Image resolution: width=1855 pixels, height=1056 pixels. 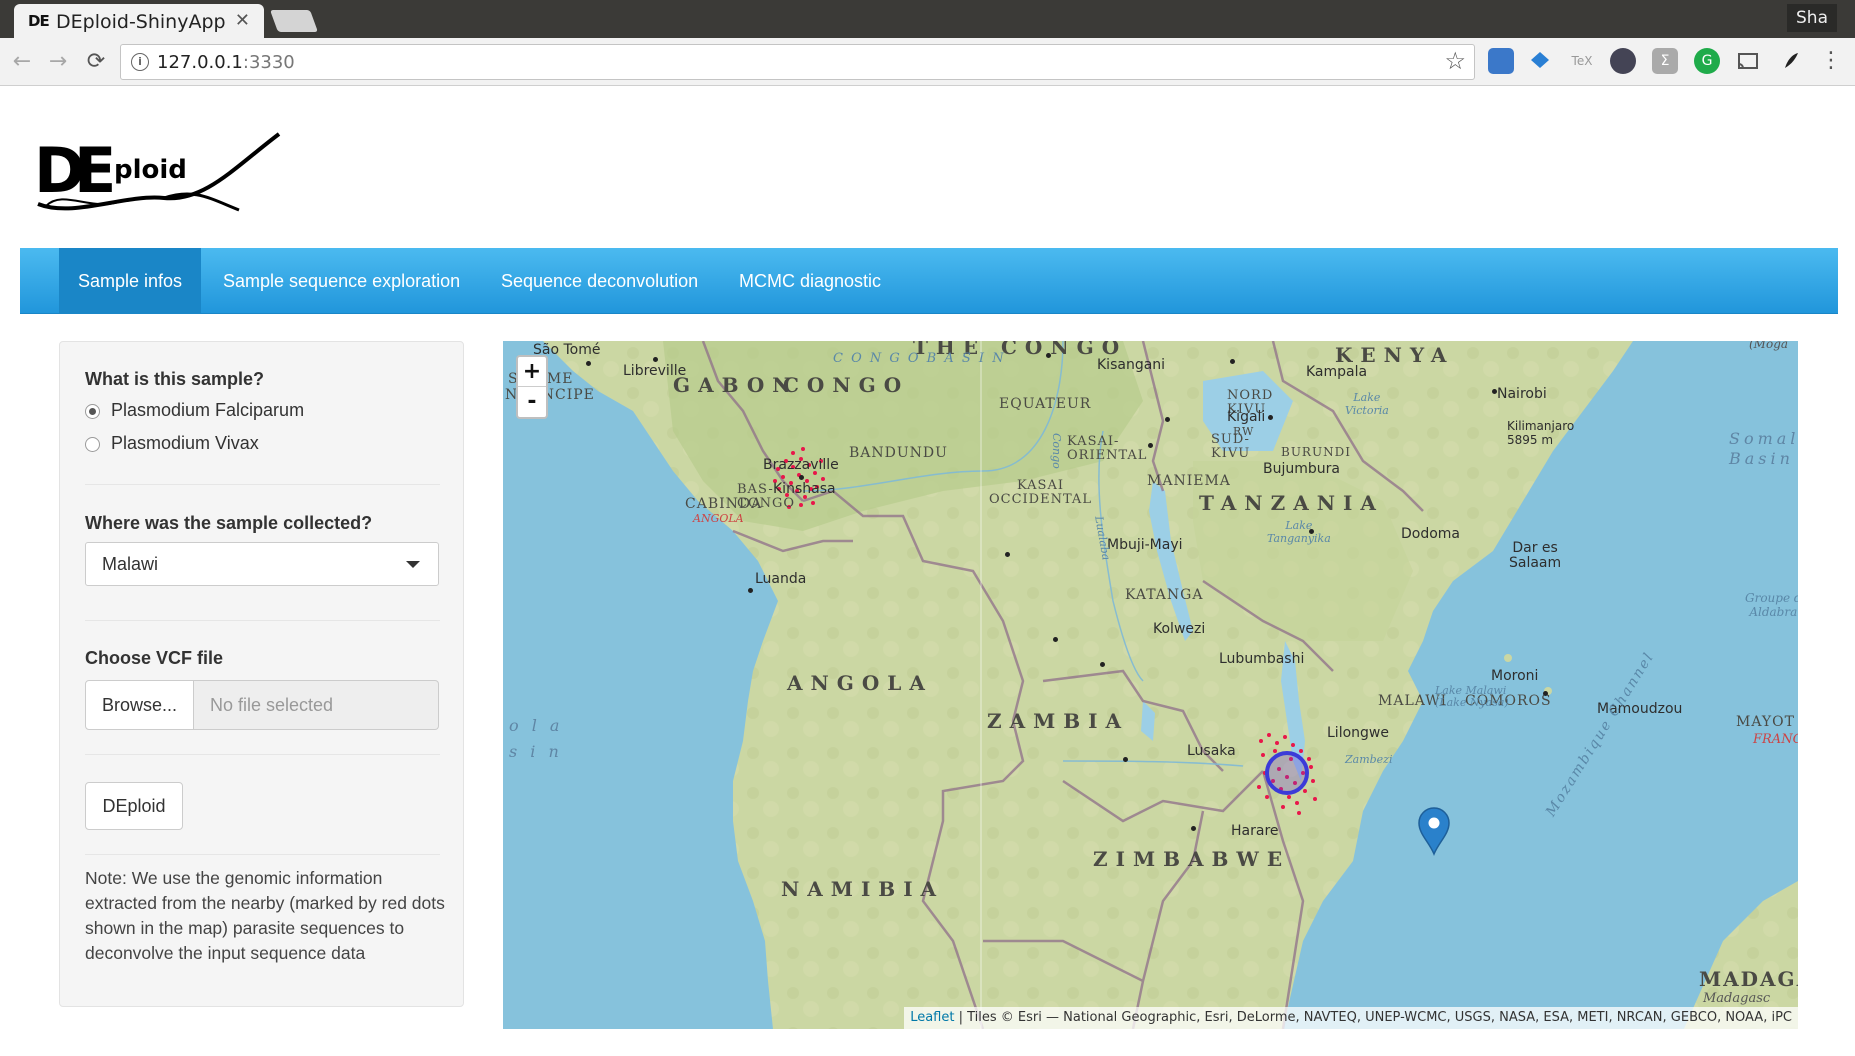 What do you see at coordinates (1812, 18) in the screenshot?
I see `profile-chip: Sha` at bounding box center [1812, 18].